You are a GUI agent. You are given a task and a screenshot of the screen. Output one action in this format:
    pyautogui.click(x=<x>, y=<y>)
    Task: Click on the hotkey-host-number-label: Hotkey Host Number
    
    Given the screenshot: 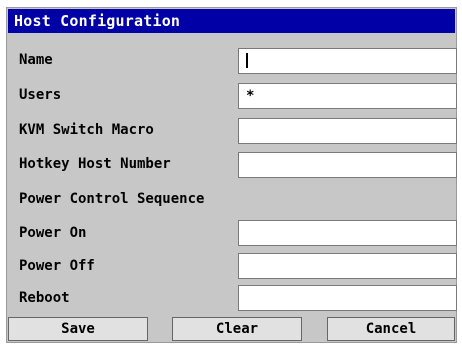 What is the action you would take?
    pyautogui.click(x=95, y=164)
    